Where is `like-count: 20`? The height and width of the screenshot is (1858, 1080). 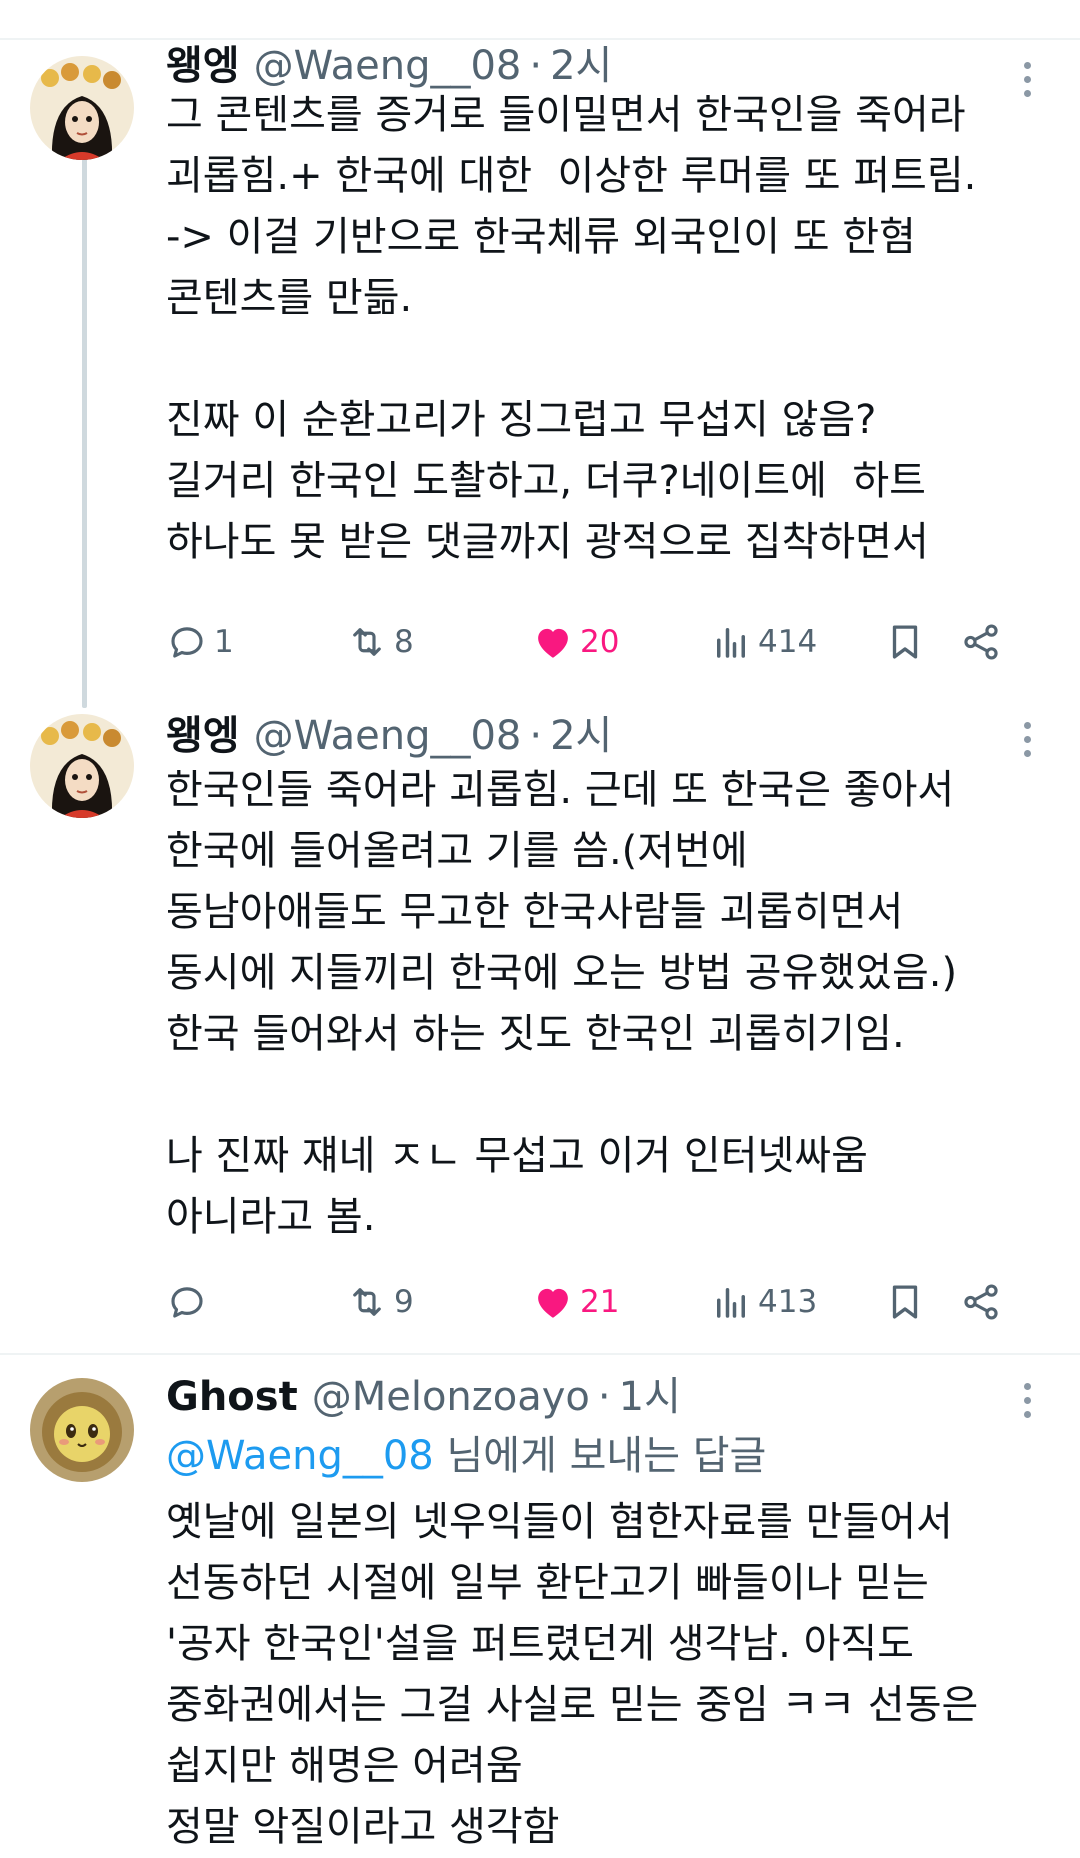 like-count: 20 is located at coordinates (600, 642).